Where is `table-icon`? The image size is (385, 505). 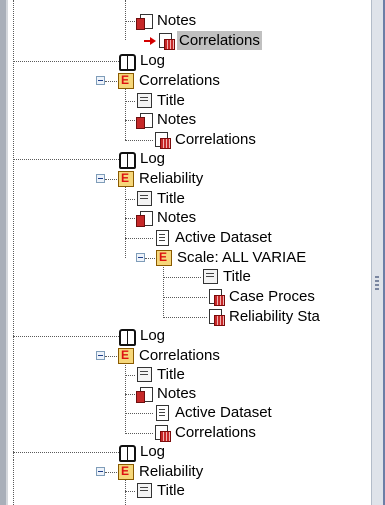 table-icon is located at coordinates (216, 317).